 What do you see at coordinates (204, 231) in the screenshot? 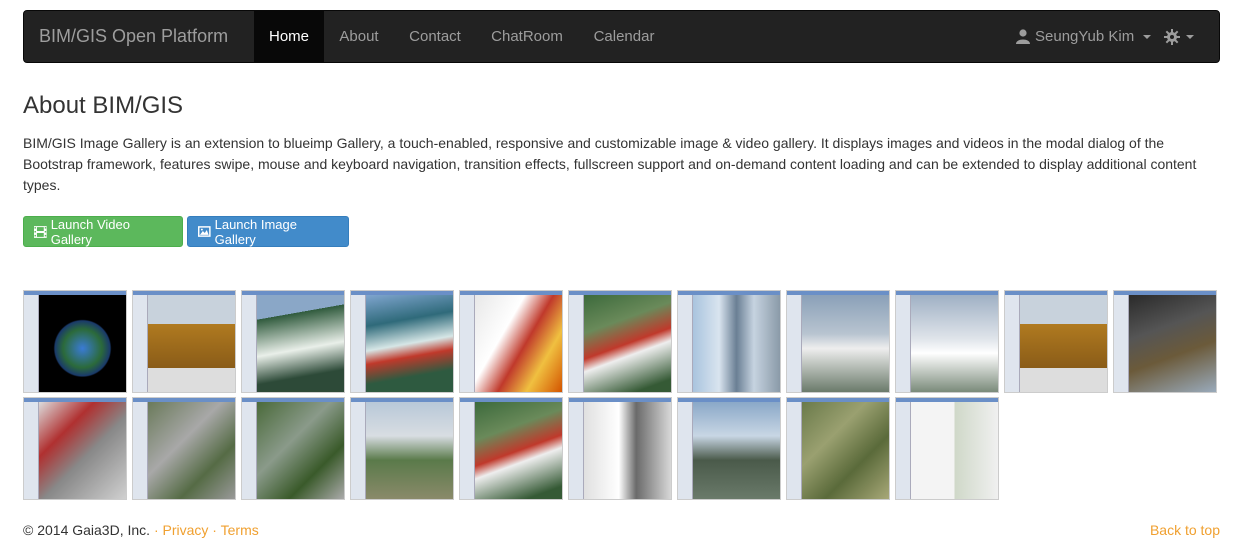
I see `picture-icon` at bounding box center [204, 231].